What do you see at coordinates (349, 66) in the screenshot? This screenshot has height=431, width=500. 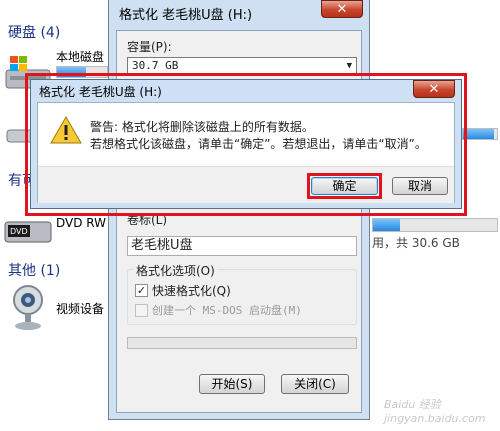 I see `chevron-down-icon: ▼` at bounding box center [349, 66].